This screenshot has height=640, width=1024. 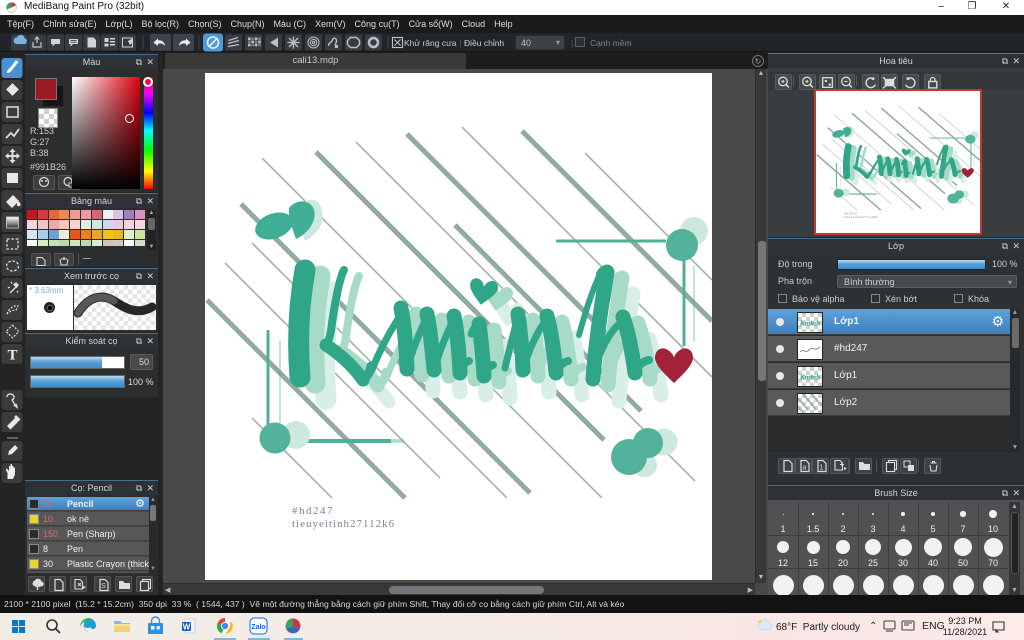 What do you see at coordinates (933, 626) in the screenshot?
I see `svg-text: ENG` at bounding box center [933, 626].